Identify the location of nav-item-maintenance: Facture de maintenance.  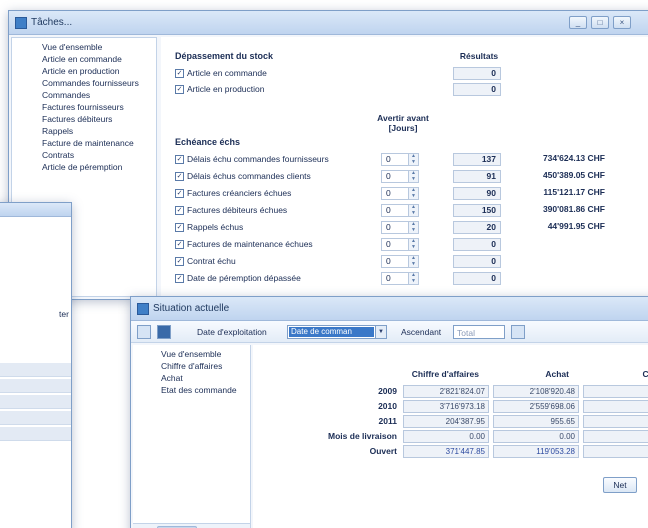
(88, 143).